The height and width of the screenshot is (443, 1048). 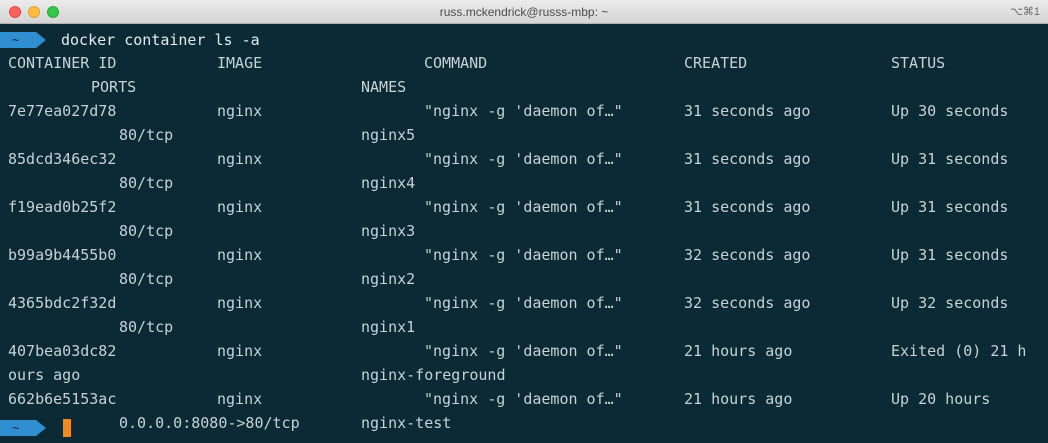 I want to click on table-row-wrap: 80/tcp nginx4, so click(x=524, y=183).